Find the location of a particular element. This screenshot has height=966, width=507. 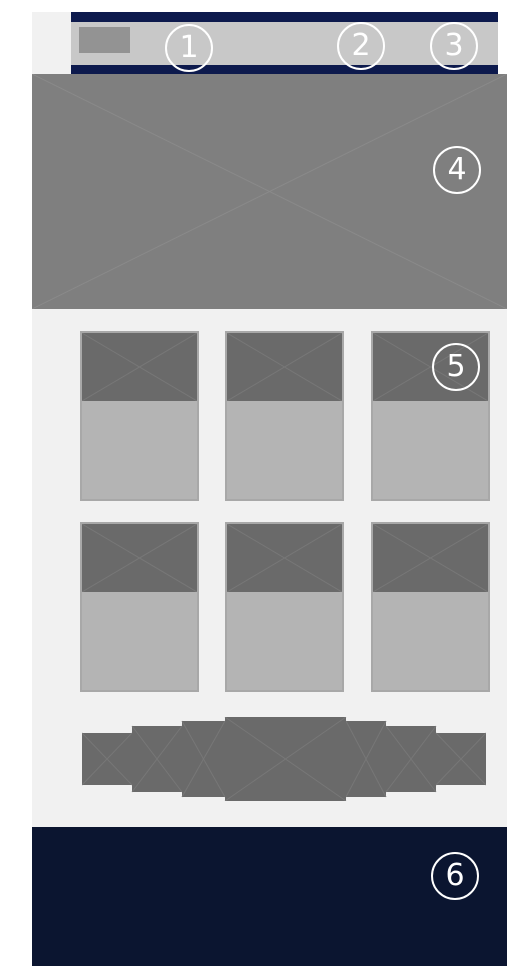

carousel-placeholder is located at coordinates (284, 759).